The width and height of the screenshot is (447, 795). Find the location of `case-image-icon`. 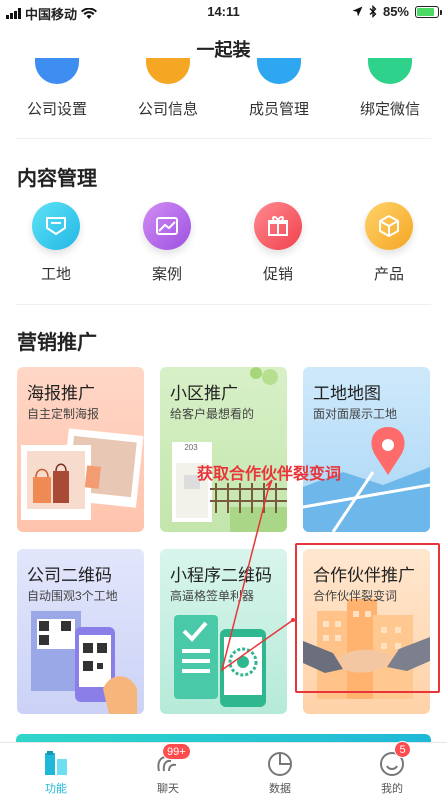

case-image-icon is located at coordinates (167, 226).